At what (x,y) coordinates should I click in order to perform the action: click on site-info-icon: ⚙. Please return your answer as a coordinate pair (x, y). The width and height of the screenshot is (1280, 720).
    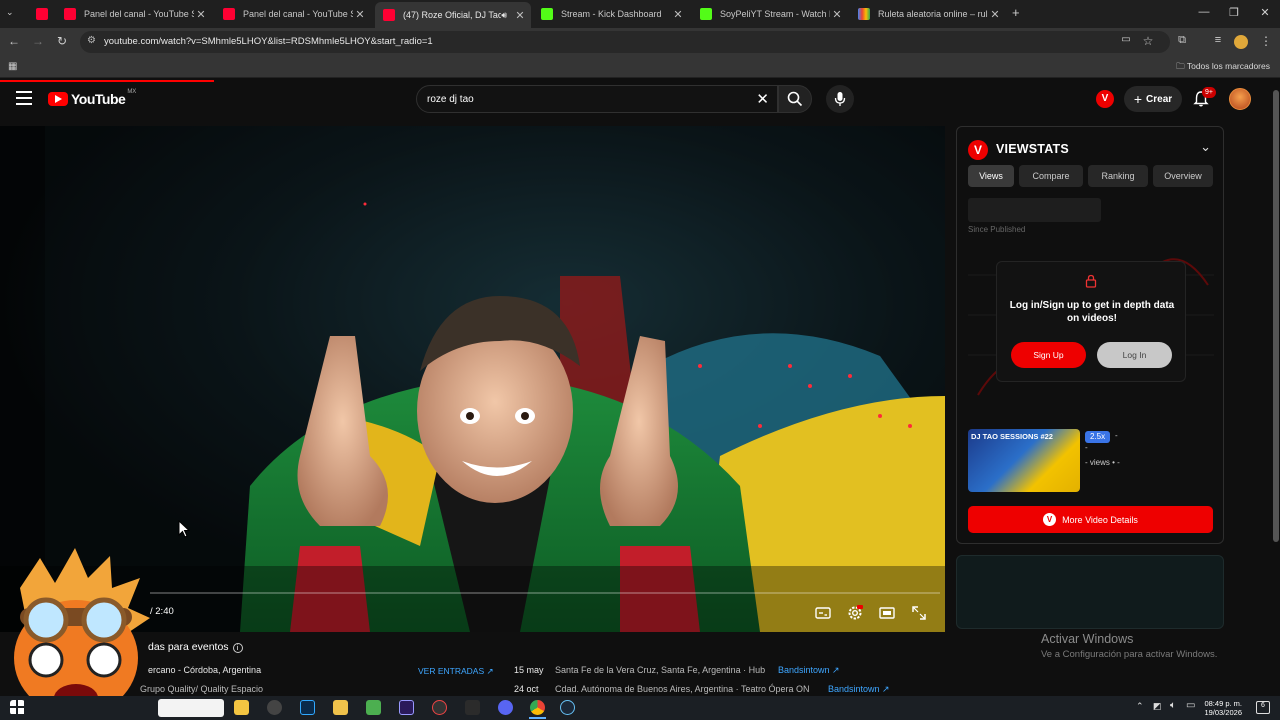
    Looking at the image, I should click on (91, 40).